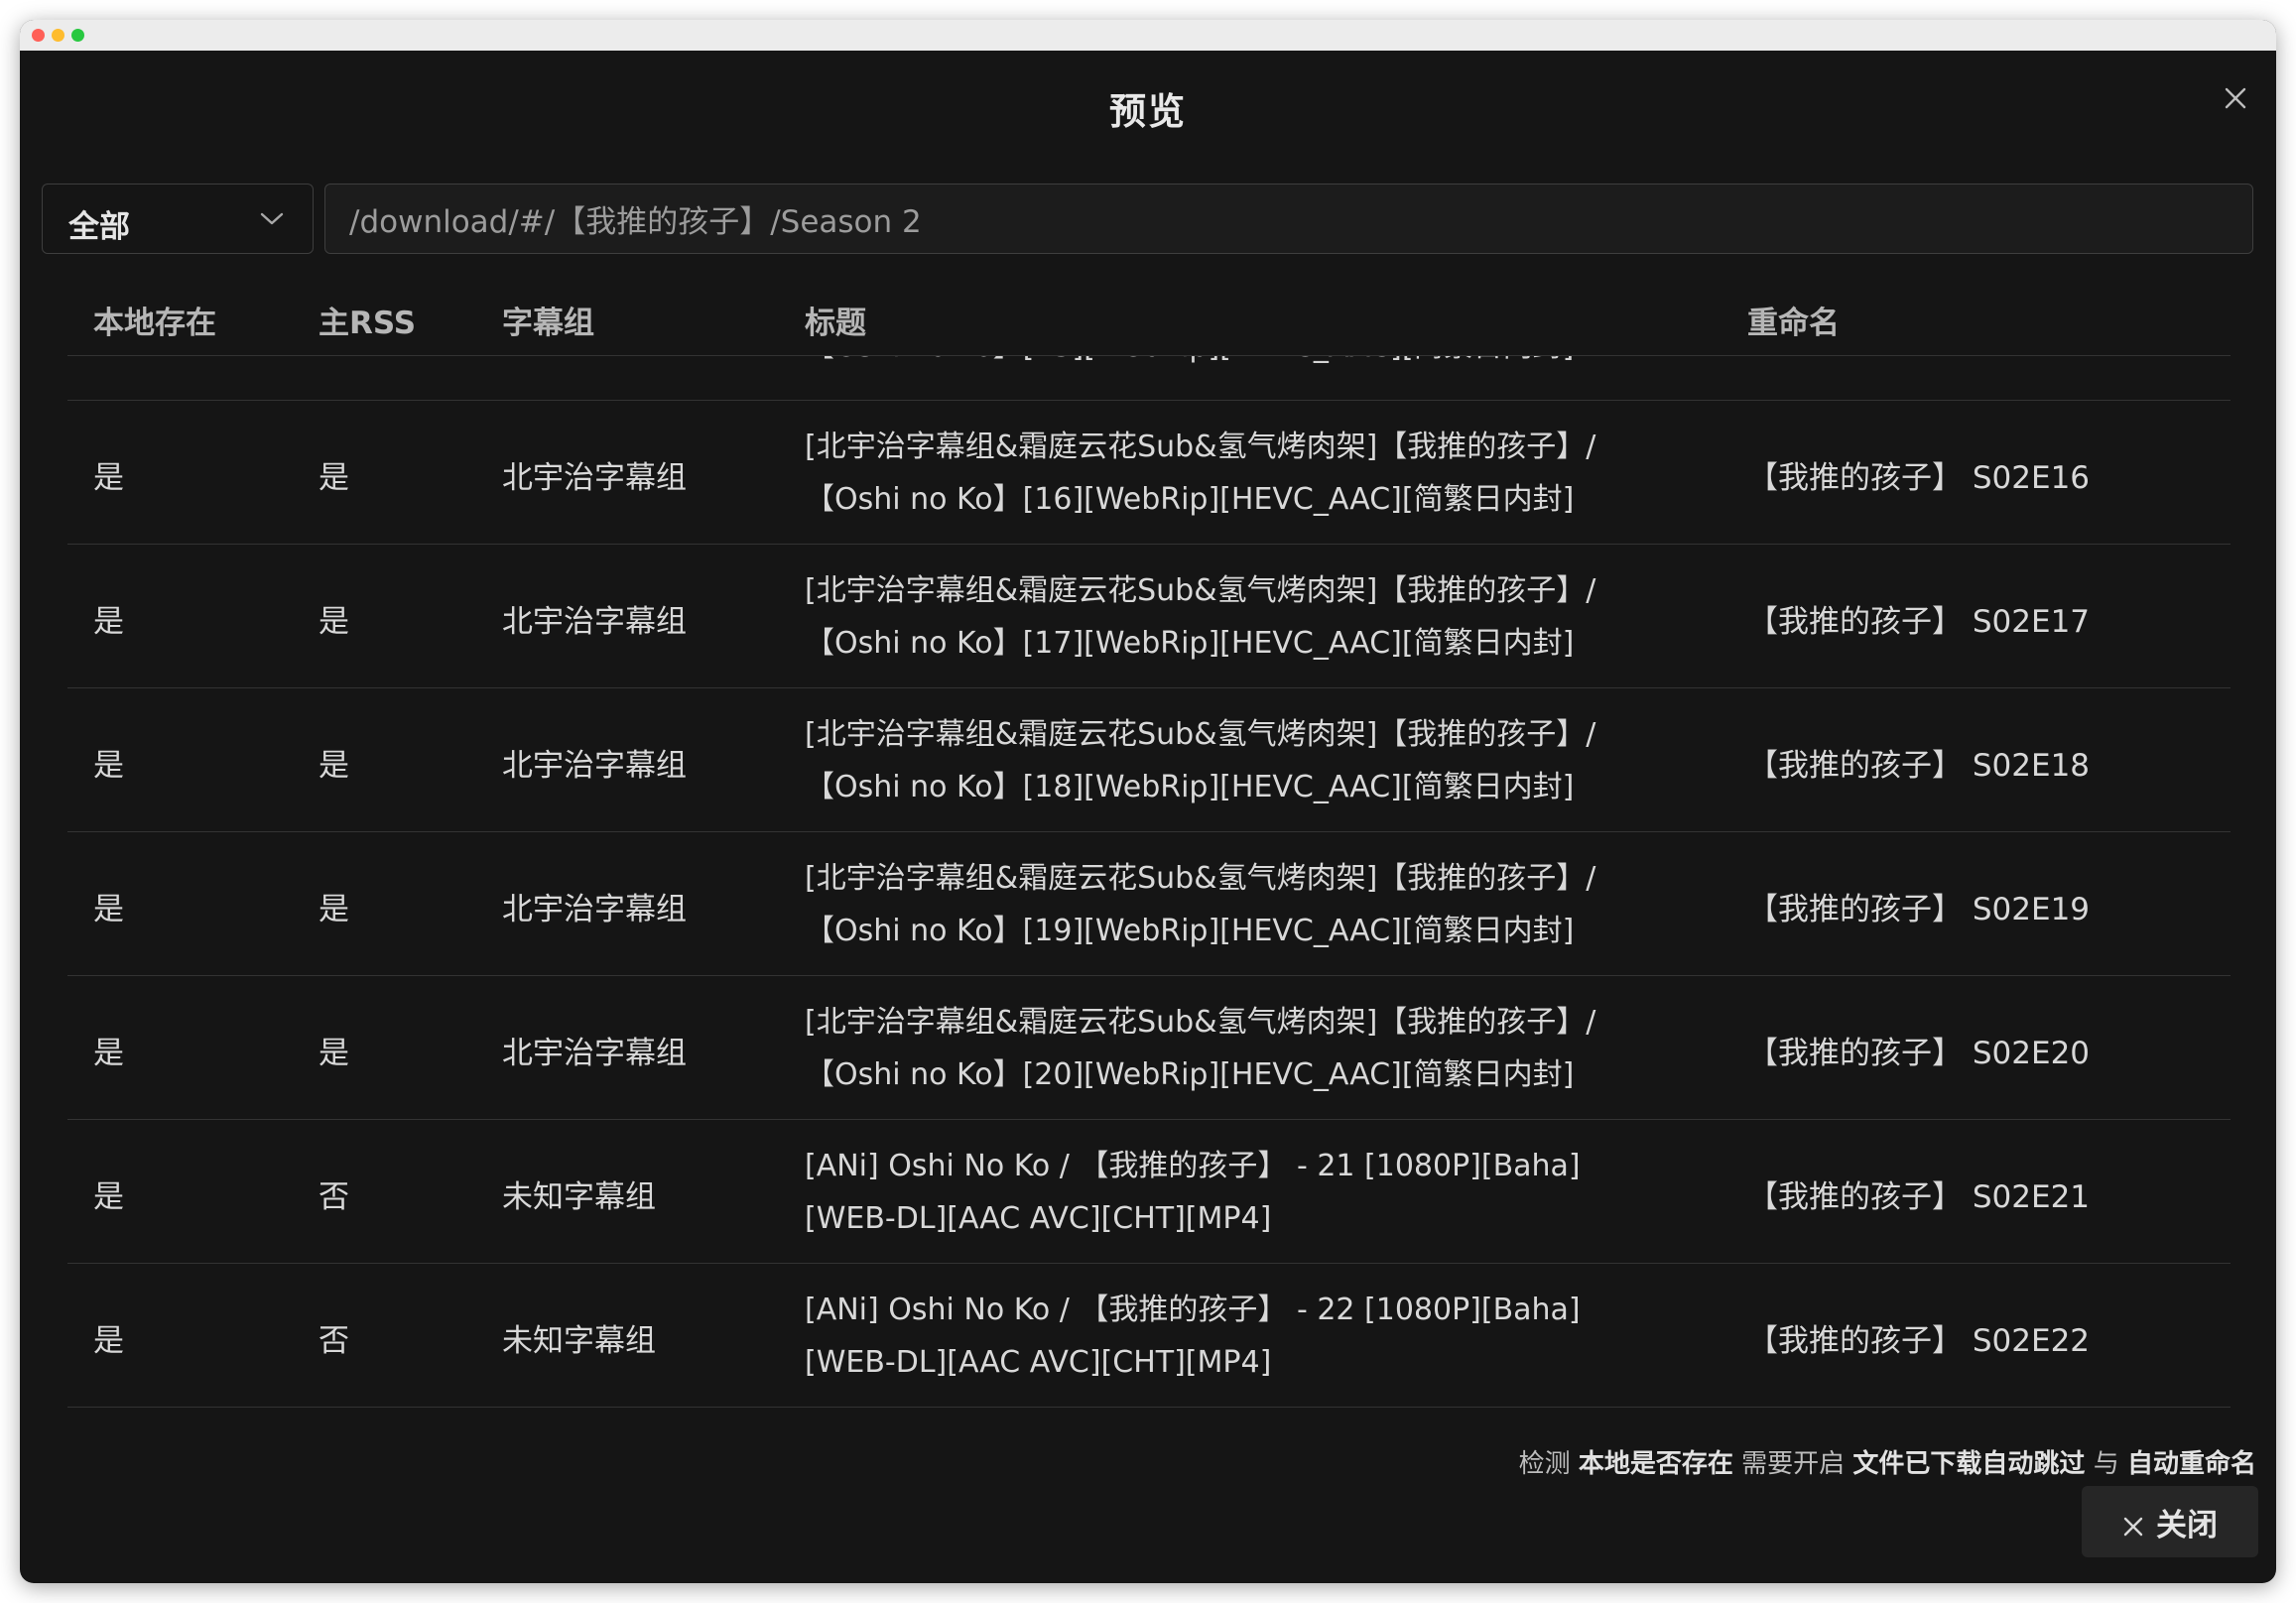 The height and width of the screenshot is (1603, 2296). What do you see at coordinates (1919, 478) in the screenshot?
I see `row-rename: 【我推的孩子】 S02E16` at bounding box center [1919, 478].